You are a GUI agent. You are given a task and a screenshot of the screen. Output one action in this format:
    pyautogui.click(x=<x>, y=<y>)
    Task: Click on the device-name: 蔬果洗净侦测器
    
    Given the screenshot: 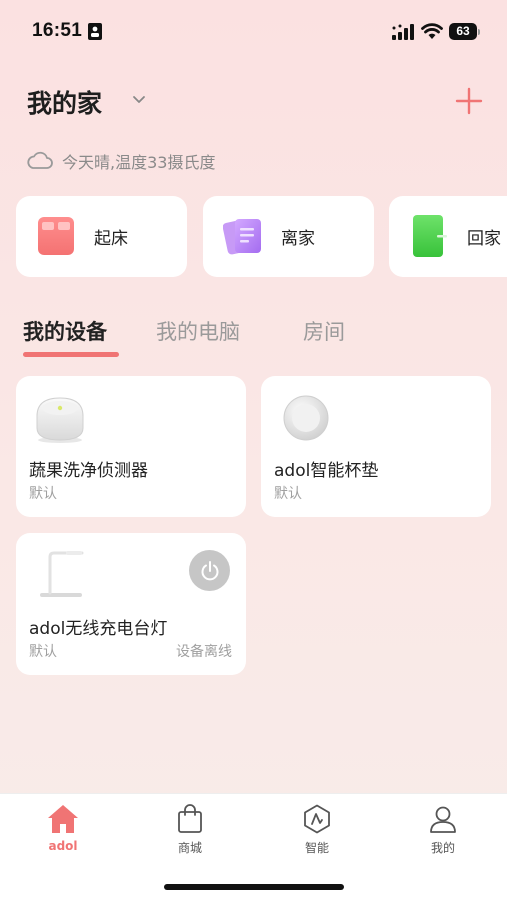 What is the action you would take?
    pyautogui.click(x=88, y=471)
    